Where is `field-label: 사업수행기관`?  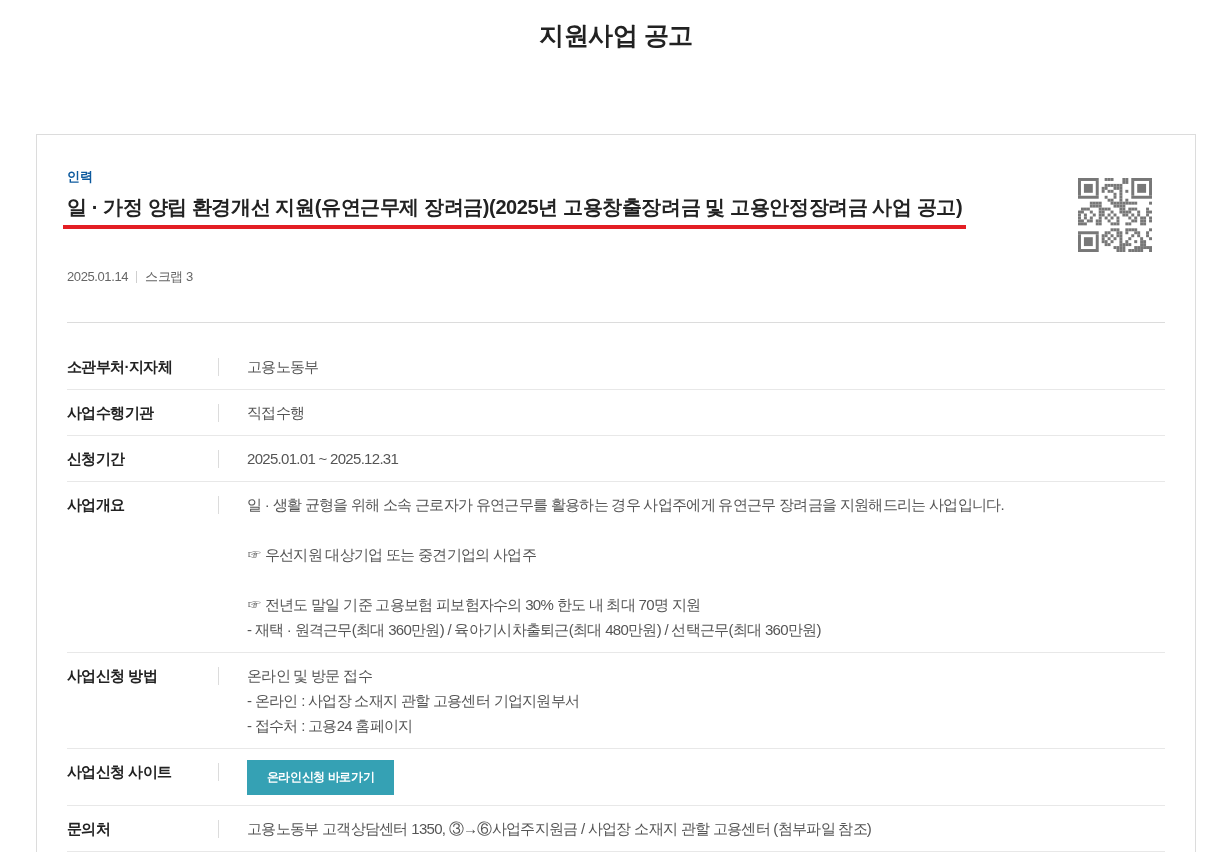 field-label: 사업수행기관 is located at coordinates (110, 412).